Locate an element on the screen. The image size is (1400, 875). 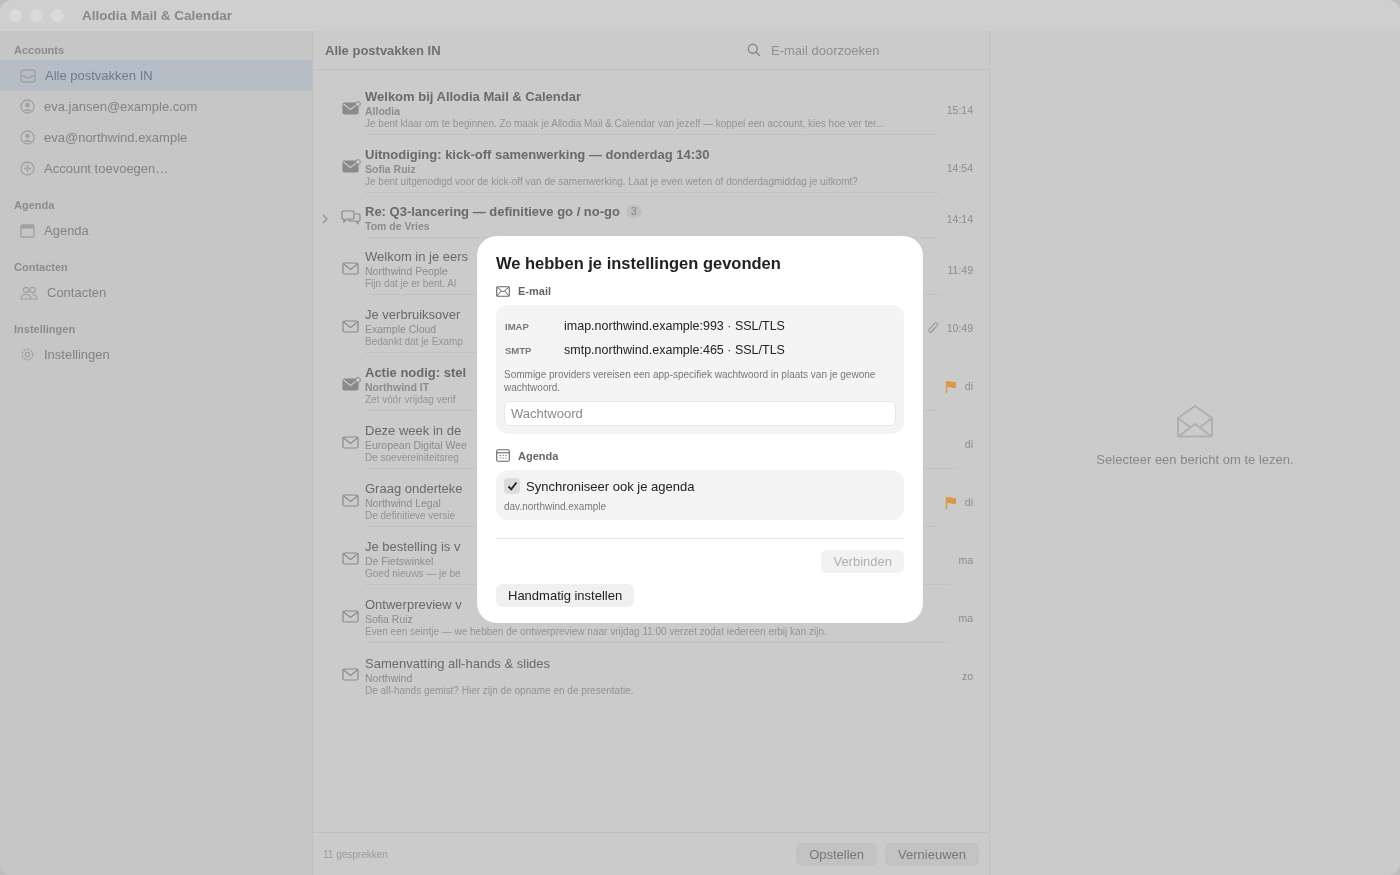
message-subject: Je verbruiksover is located at coordinates (413, 314).